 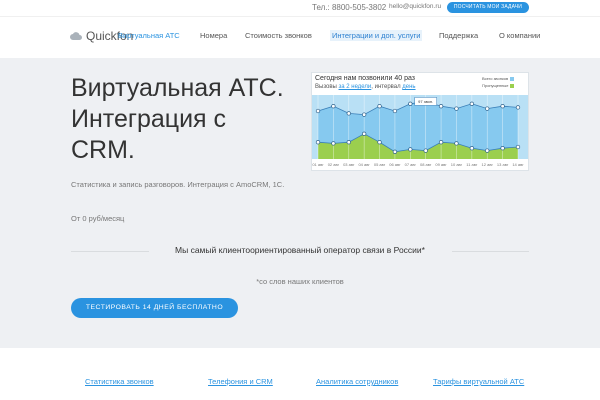 I want to click on nav-item-about: О компании, so click(x=519, y=35).